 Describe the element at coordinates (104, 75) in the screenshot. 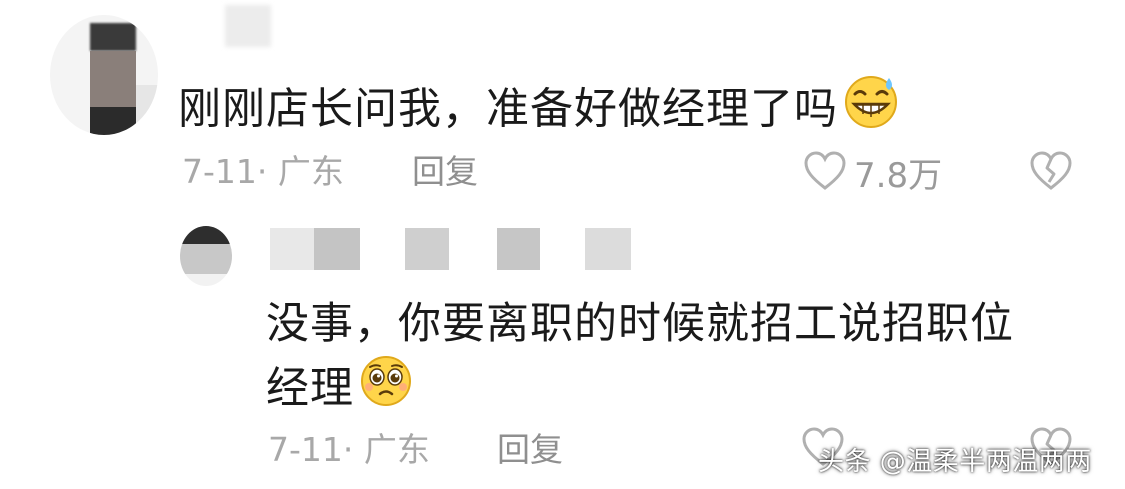

I see `avatar` at that location.